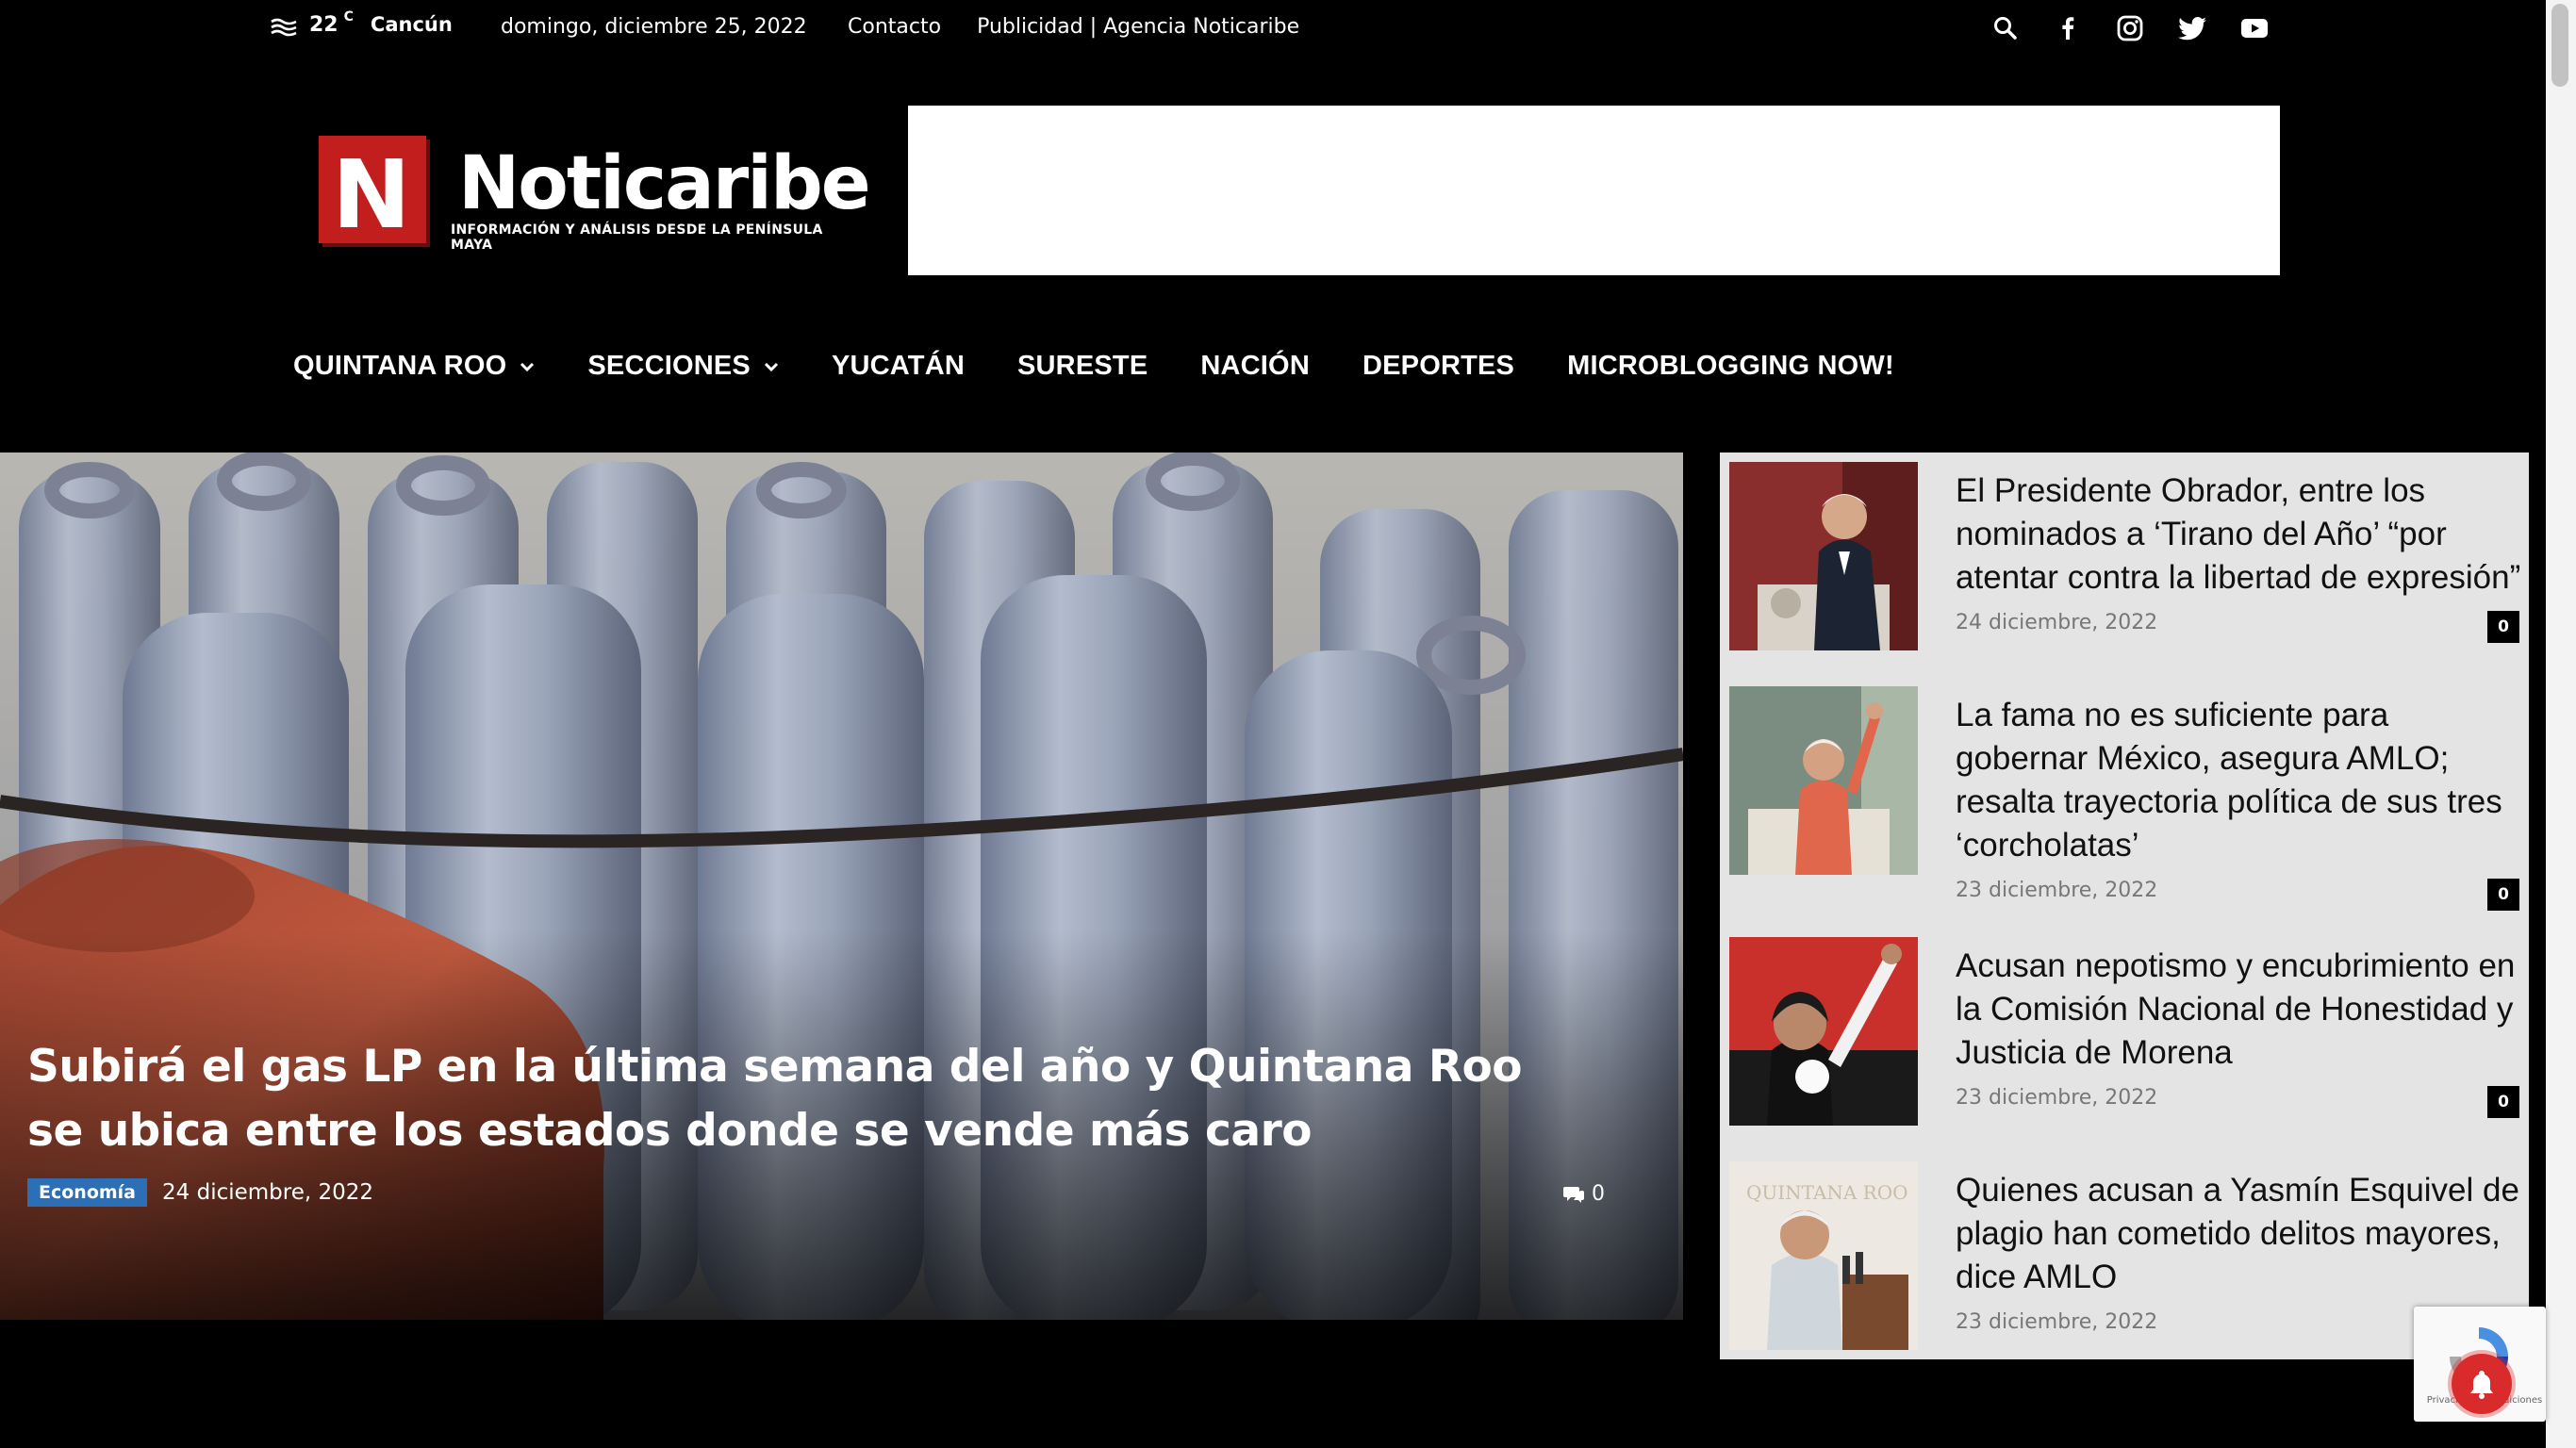 The height and width of the screenshot is (1448, 2576). I want to click on featured-comments: 0, so click(1584, 1194).